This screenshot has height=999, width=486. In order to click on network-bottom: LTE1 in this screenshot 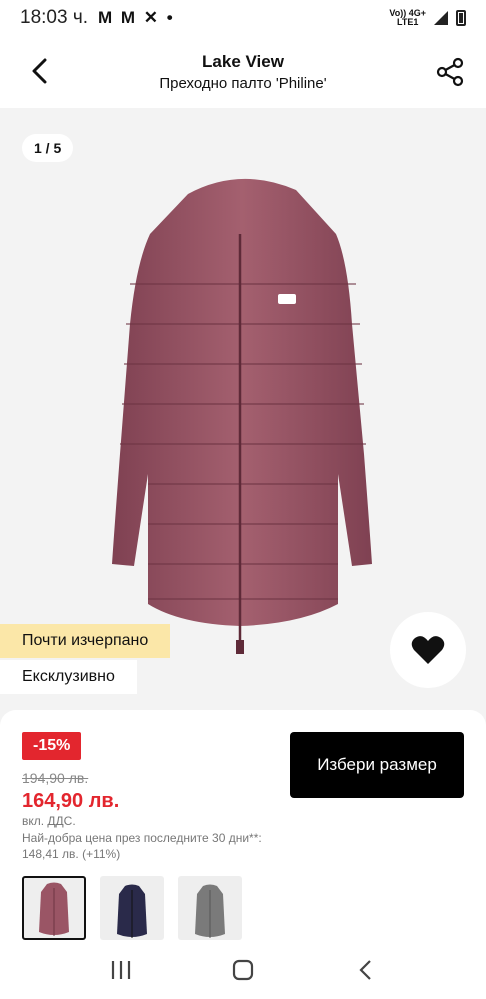, I will do `click(408, 22)`.